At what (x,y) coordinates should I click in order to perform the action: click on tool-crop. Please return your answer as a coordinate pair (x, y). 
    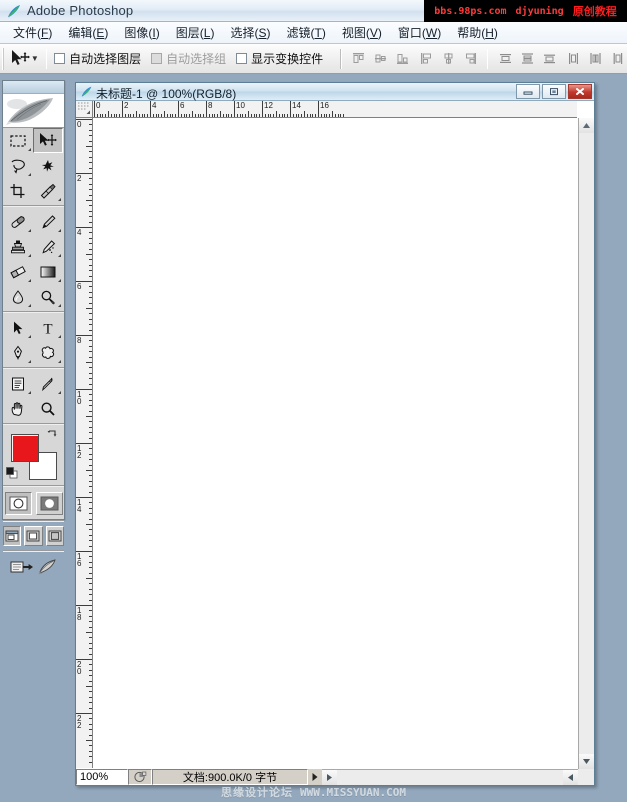
    Looking at the image, I should click on (18, 190).